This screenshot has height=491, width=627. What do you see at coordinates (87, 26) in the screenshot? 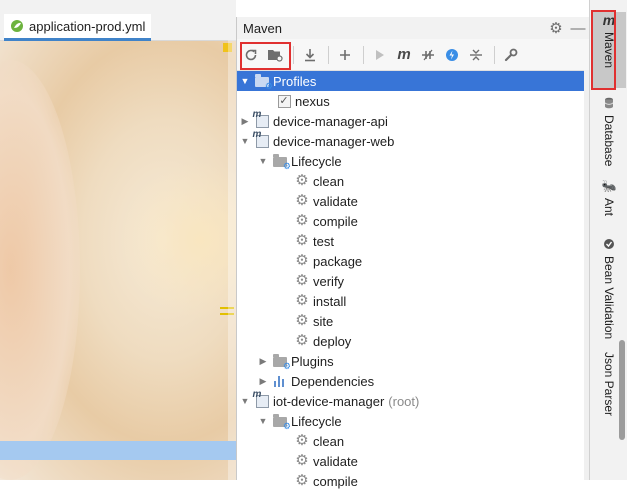
I see `editor-tab-label: application-prod.yml` at bounding box center [87, 26].